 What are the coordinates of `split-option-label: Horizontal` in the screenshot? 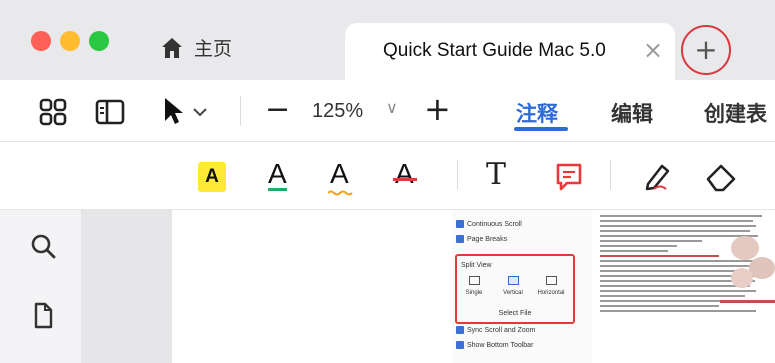 It's located at (551, 293).